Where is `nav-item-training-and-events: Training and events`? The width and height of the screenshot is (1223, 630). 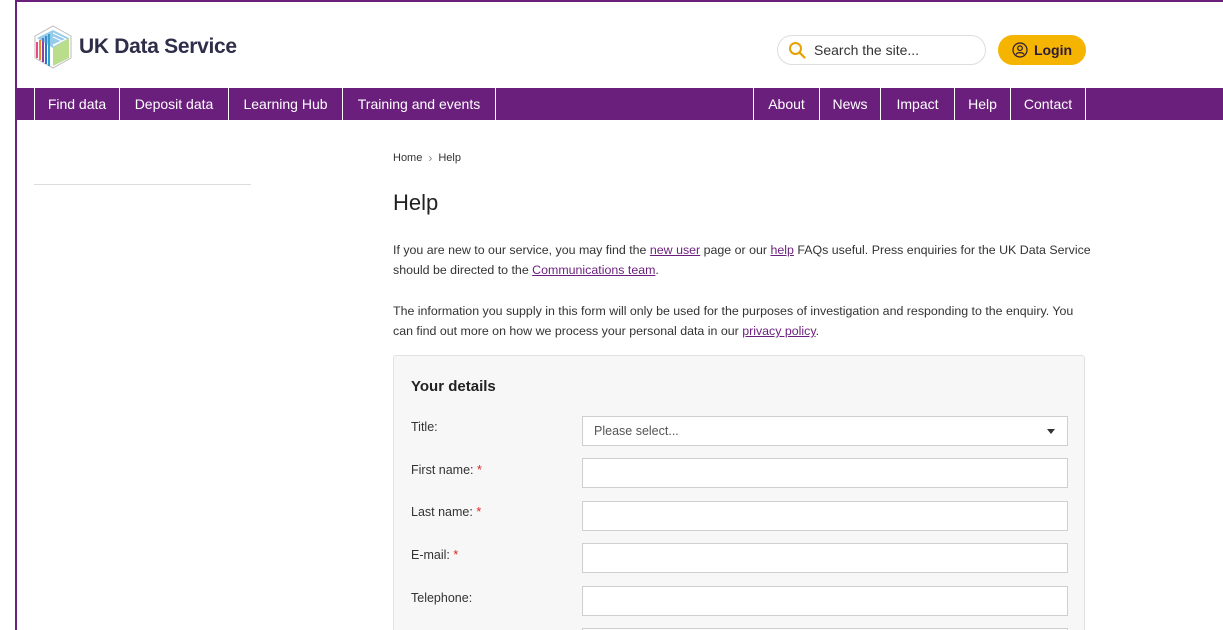 nav-item-training-and-events: Training and events is located at coordinates (419, 104).